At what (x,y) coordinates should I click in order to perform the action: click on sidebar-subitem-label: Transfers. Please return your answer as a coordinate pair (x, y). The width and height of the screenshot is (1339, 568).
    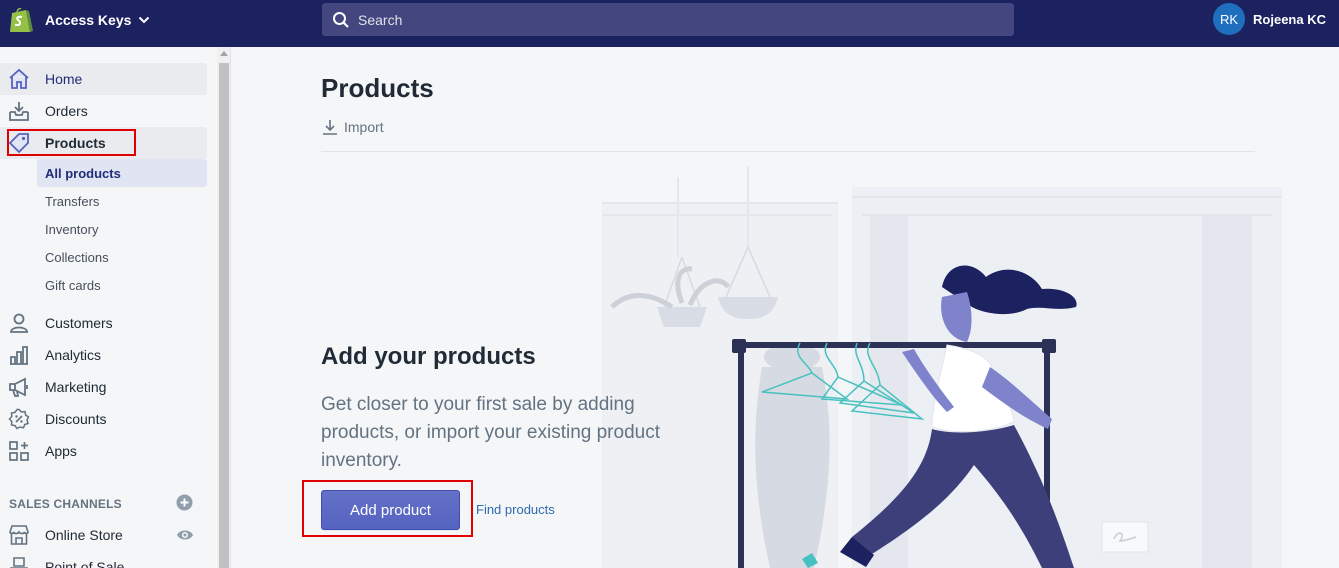
    Looking at the image, I should click on (72, 201).